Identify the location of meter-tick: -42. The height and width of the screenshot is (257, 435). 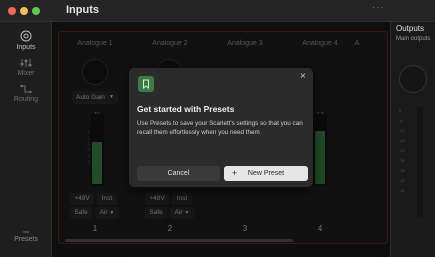
(402, 180).